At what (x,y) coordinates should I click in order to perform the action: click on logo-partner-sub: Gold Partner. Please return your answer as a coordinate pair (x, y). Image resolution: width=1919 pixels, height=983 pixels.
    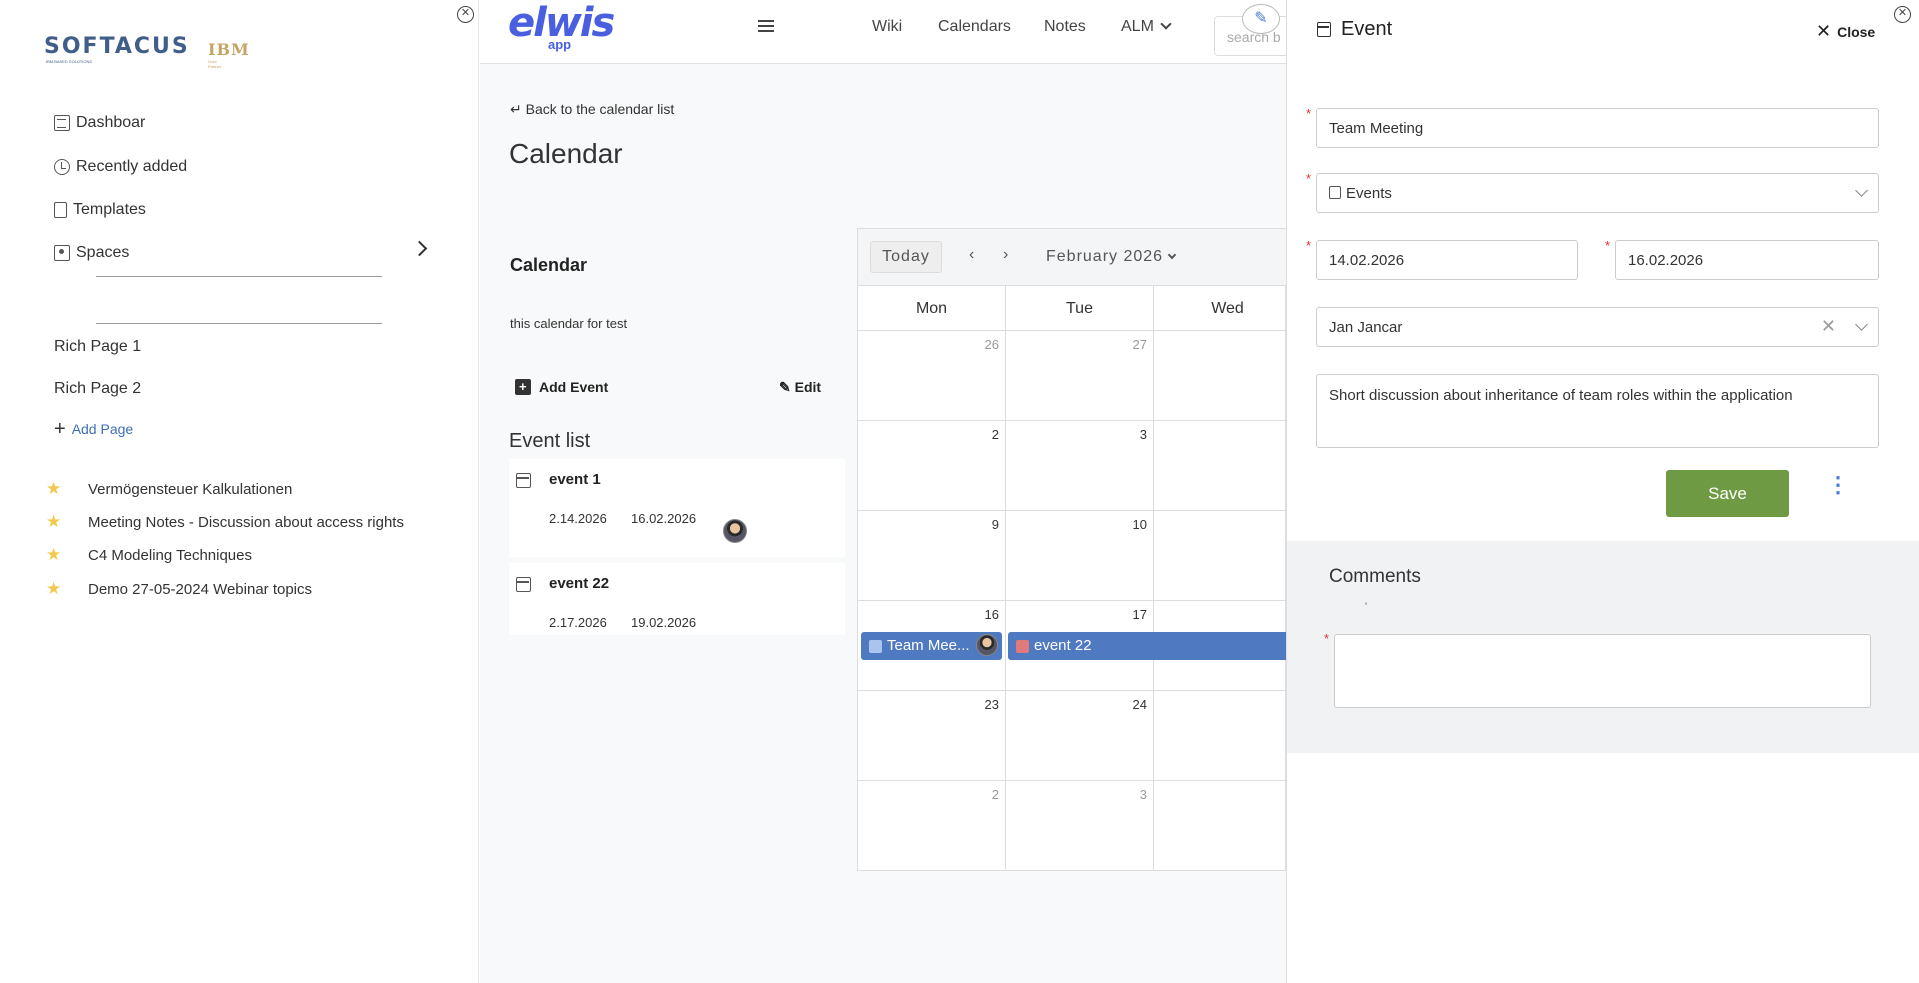
    Looking at the image, I should click on (215, 64).